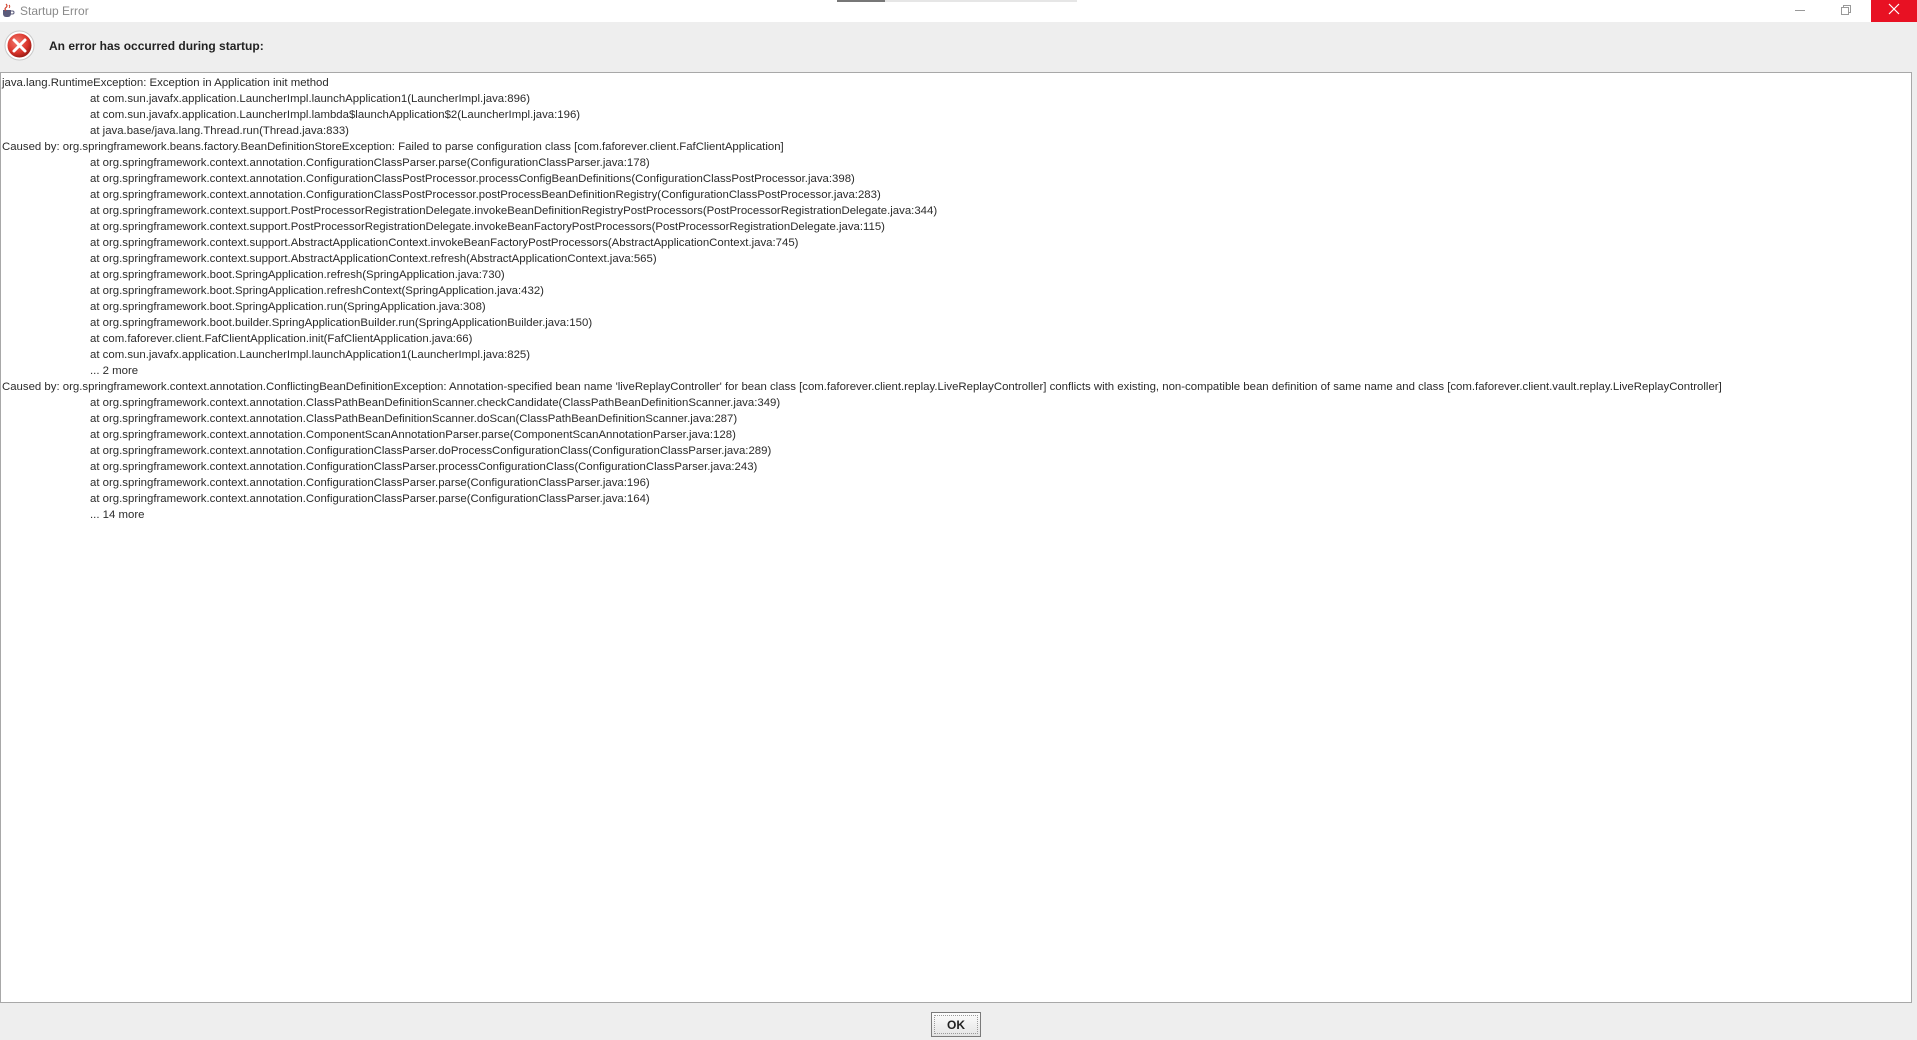 Image resolution: width=1917 pixels, height=1040 pixels. Describe the element at coordinates (54, 11) in the screenshot. I see `window-title: Startup Error` at that location.